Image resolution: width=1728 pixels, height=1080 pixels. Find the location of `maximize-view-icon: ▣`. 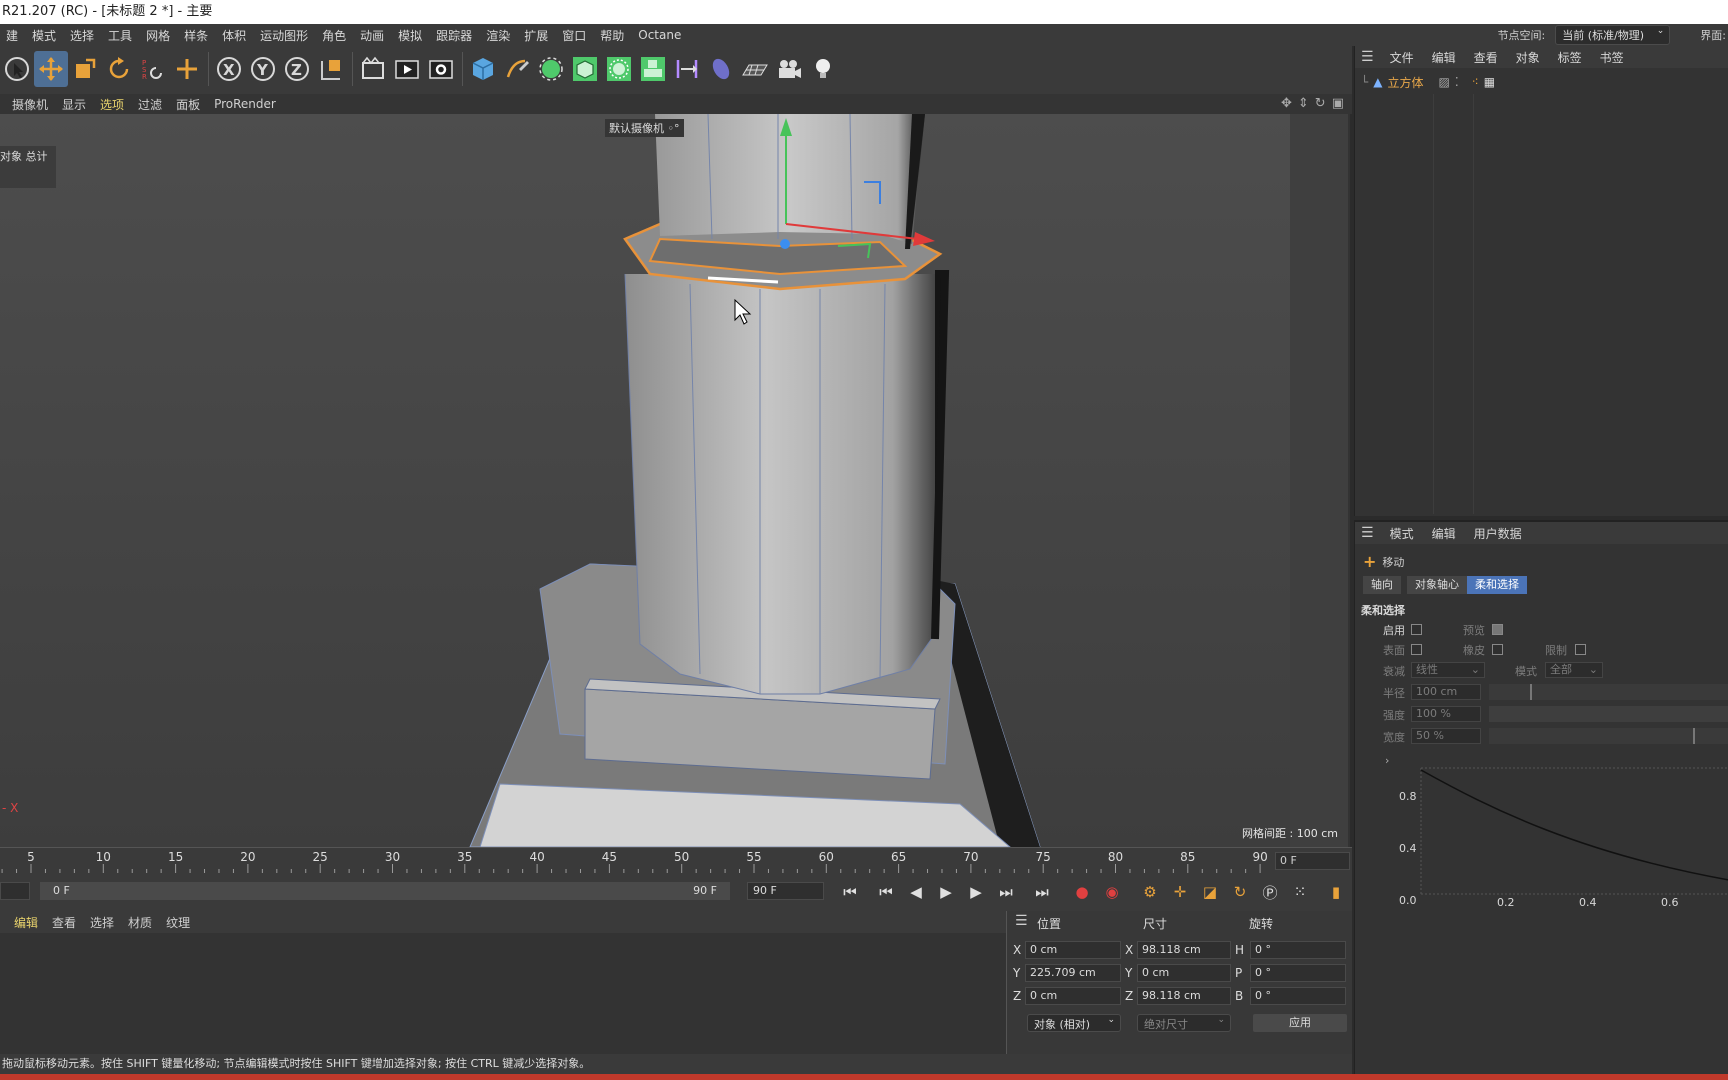

maximize-view-icon: ▣ is located at coordinates (1338, 103).